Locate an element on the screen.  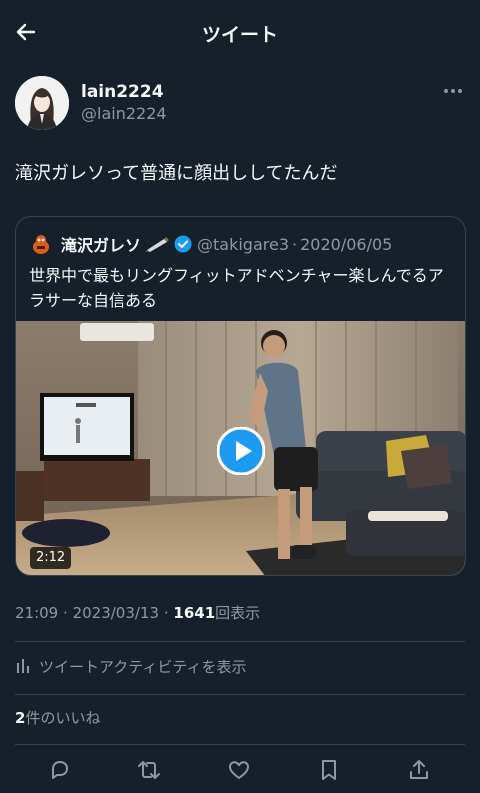
retweet-button is located at coordinates (149, 770).